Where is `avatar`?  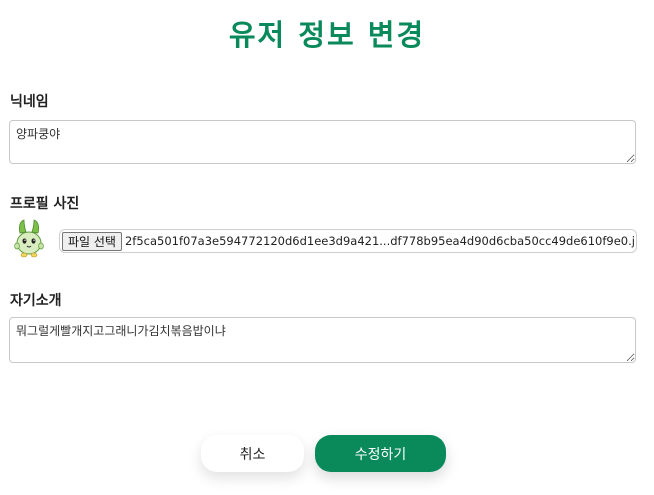
avatar is located at coordinates (29, 240).